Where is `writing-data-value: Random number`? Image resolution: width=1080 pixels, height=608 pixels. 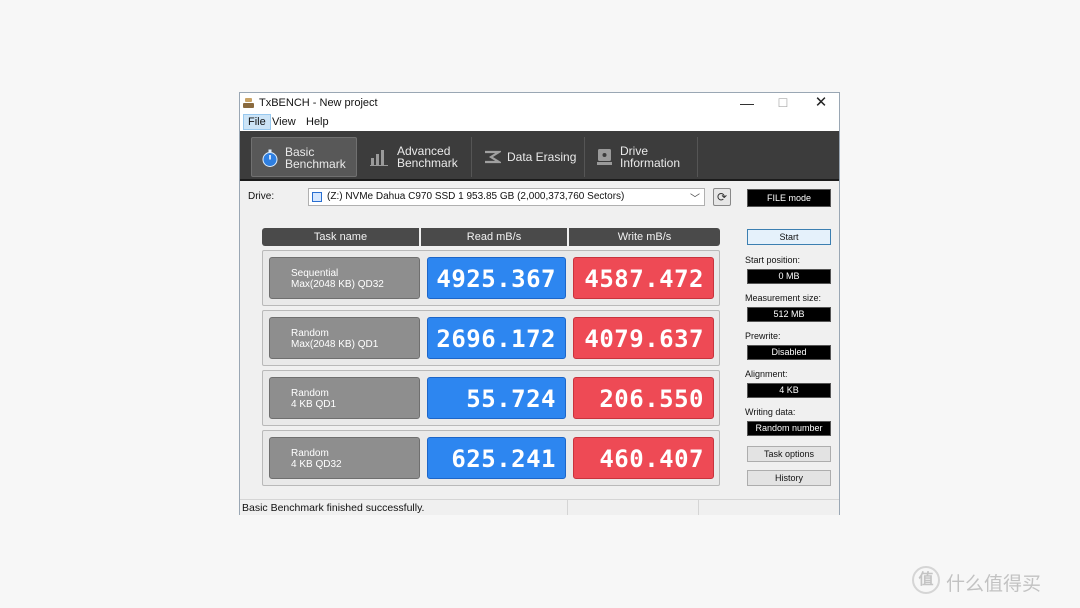 writing-data-value: Random number is located at coordinates (789, 428).